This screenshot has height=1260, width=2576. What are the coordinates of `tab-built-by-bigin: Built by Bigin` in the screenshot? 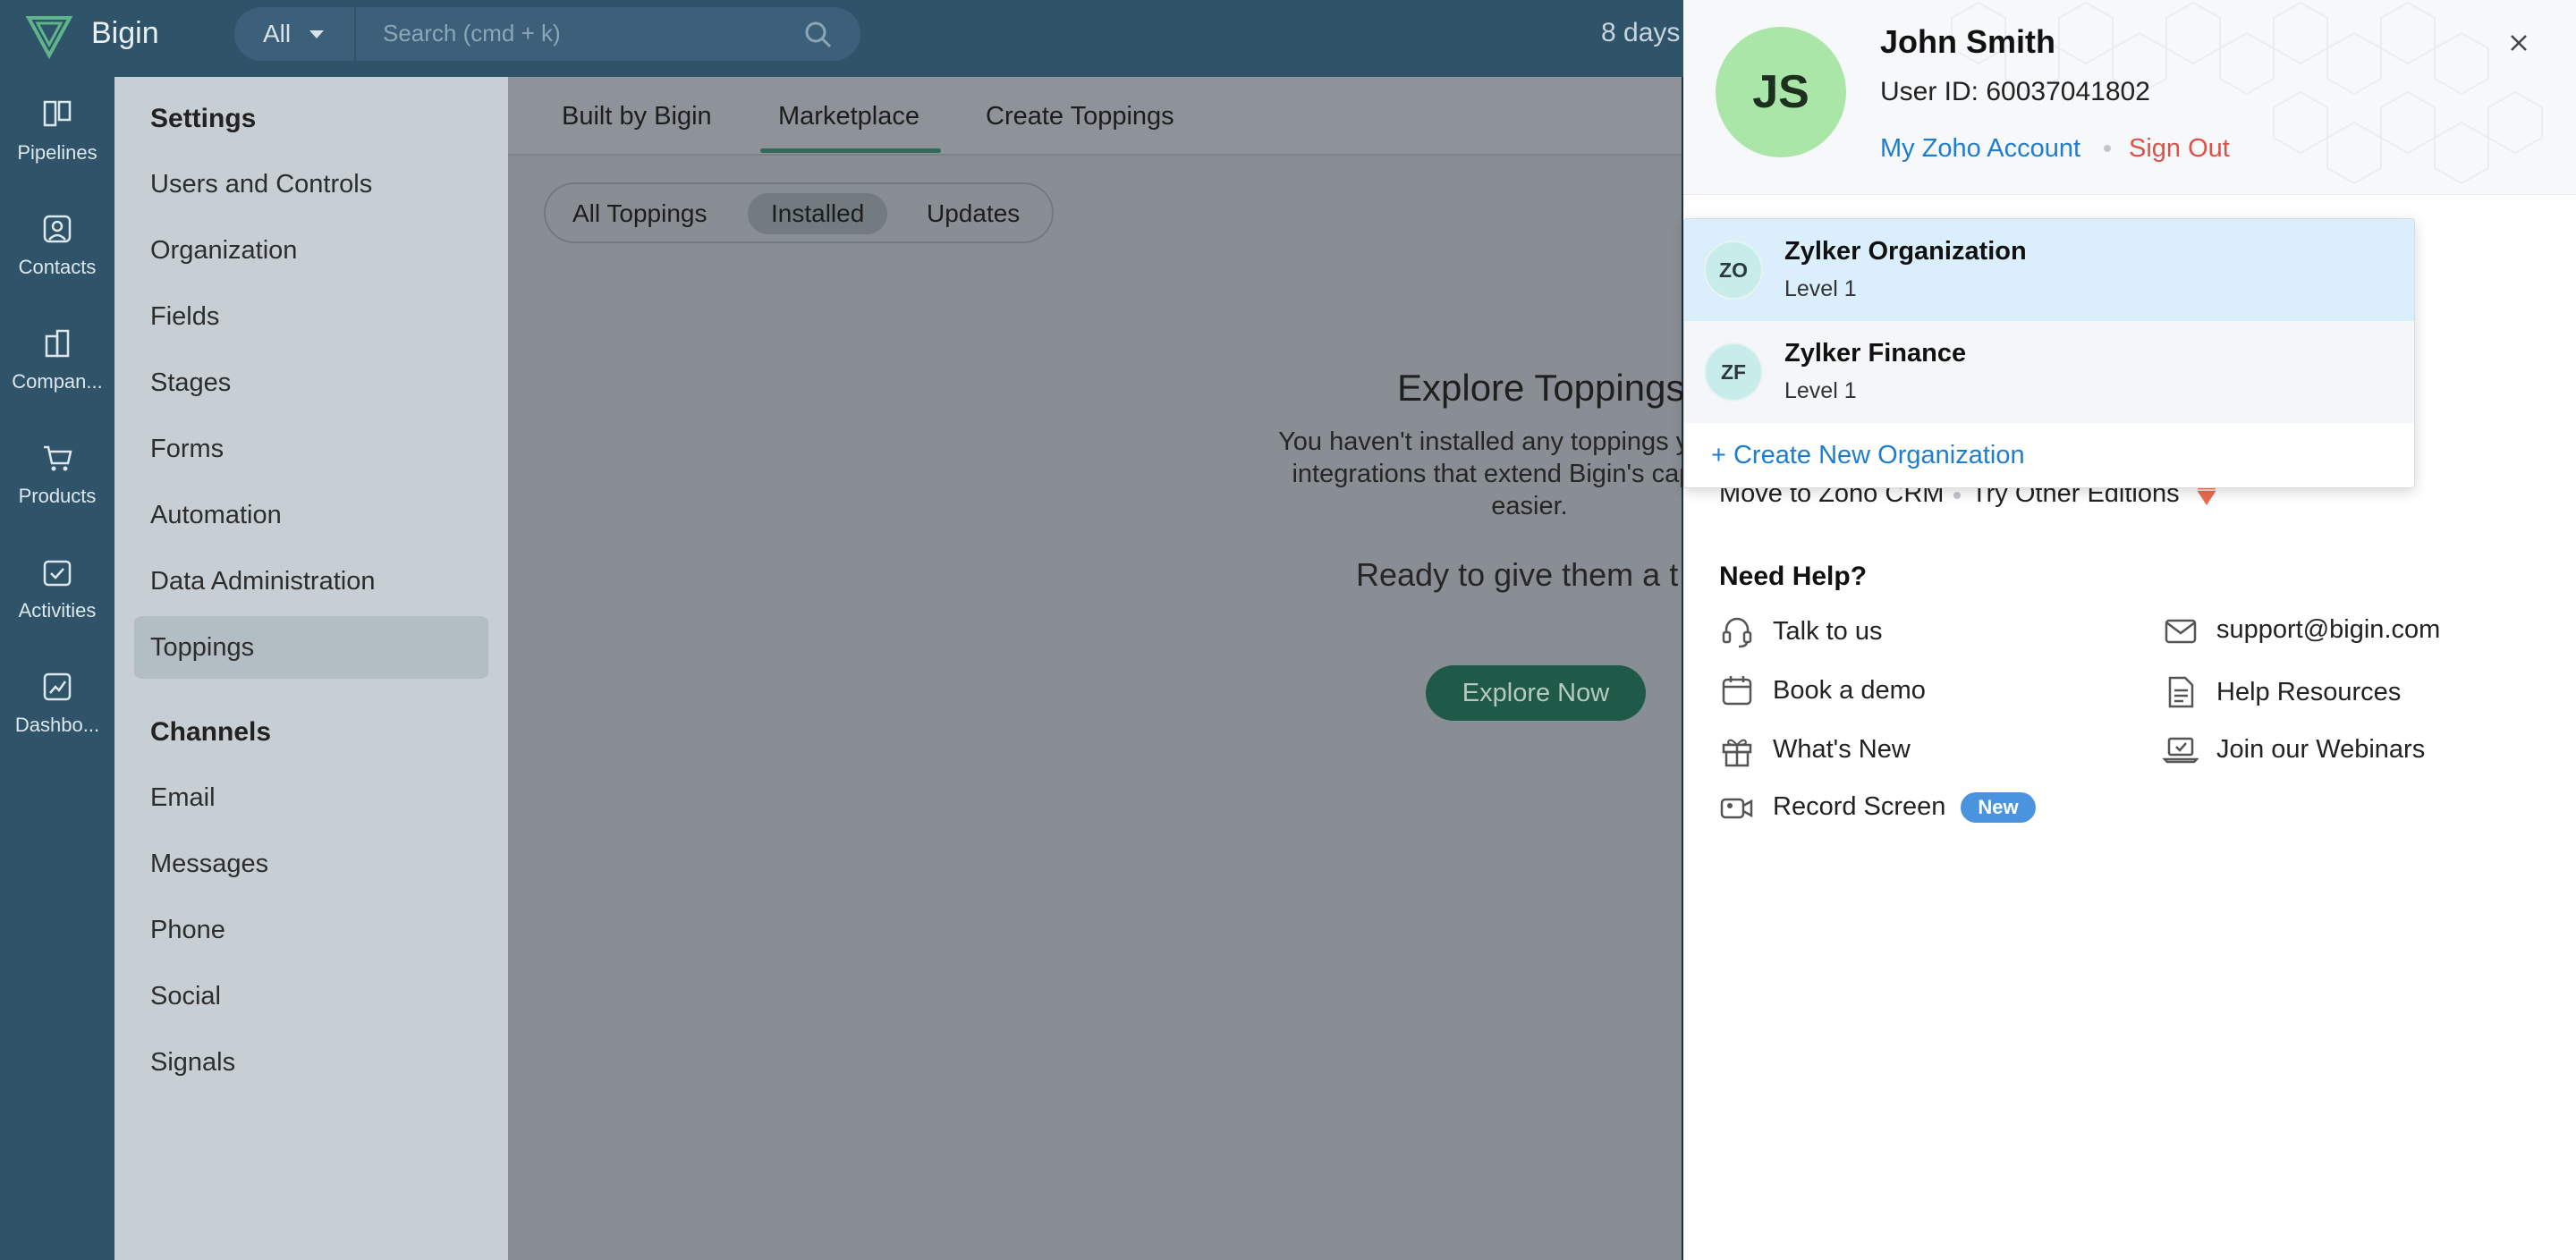 It's located at (637, 117).